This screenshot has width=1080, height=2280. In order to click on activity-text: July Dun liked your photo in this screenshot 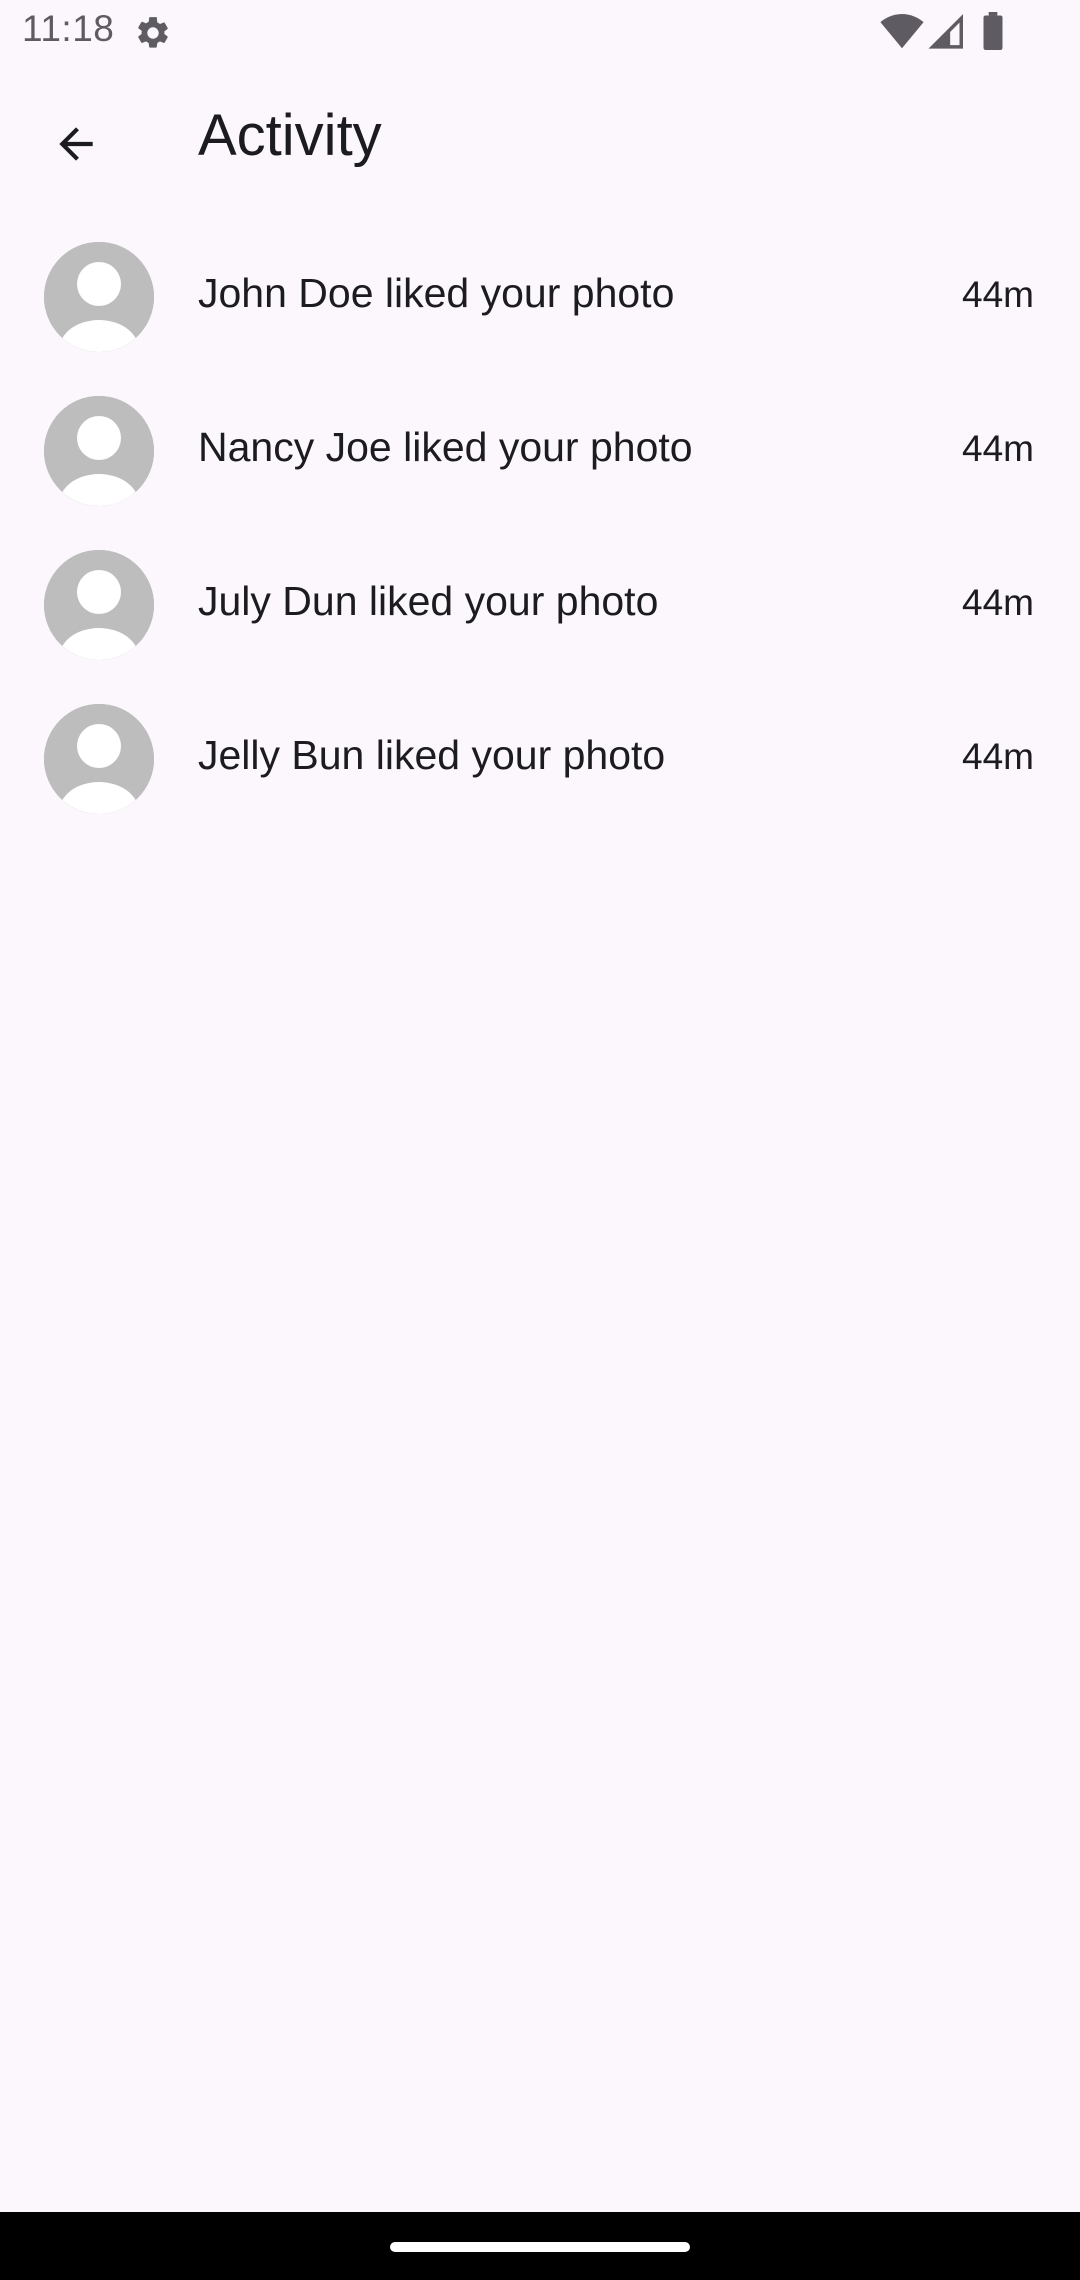, I will do `click(428, 601)`.